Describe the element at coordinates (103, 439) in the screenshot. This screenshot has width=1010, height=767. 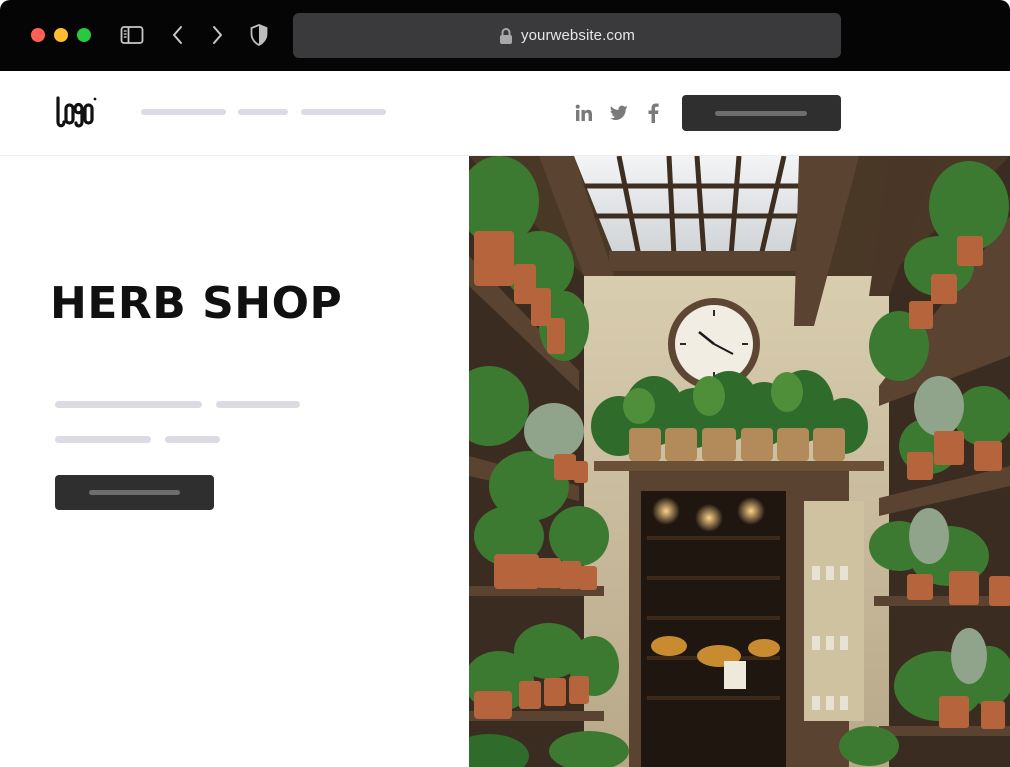
I see `hero-text-line-2a` at that location.